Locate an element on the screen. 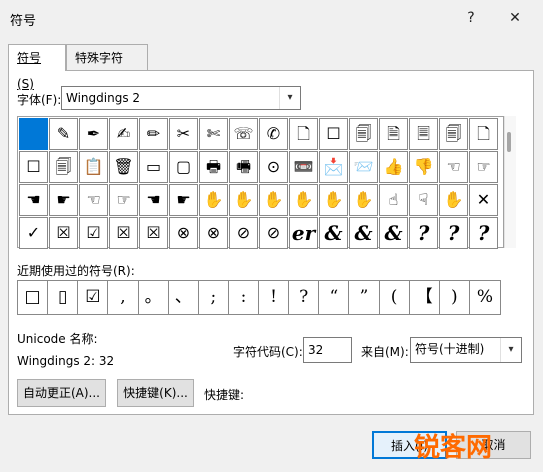  watermark-logo: 锐客网 is located at coordinates (453, 448).